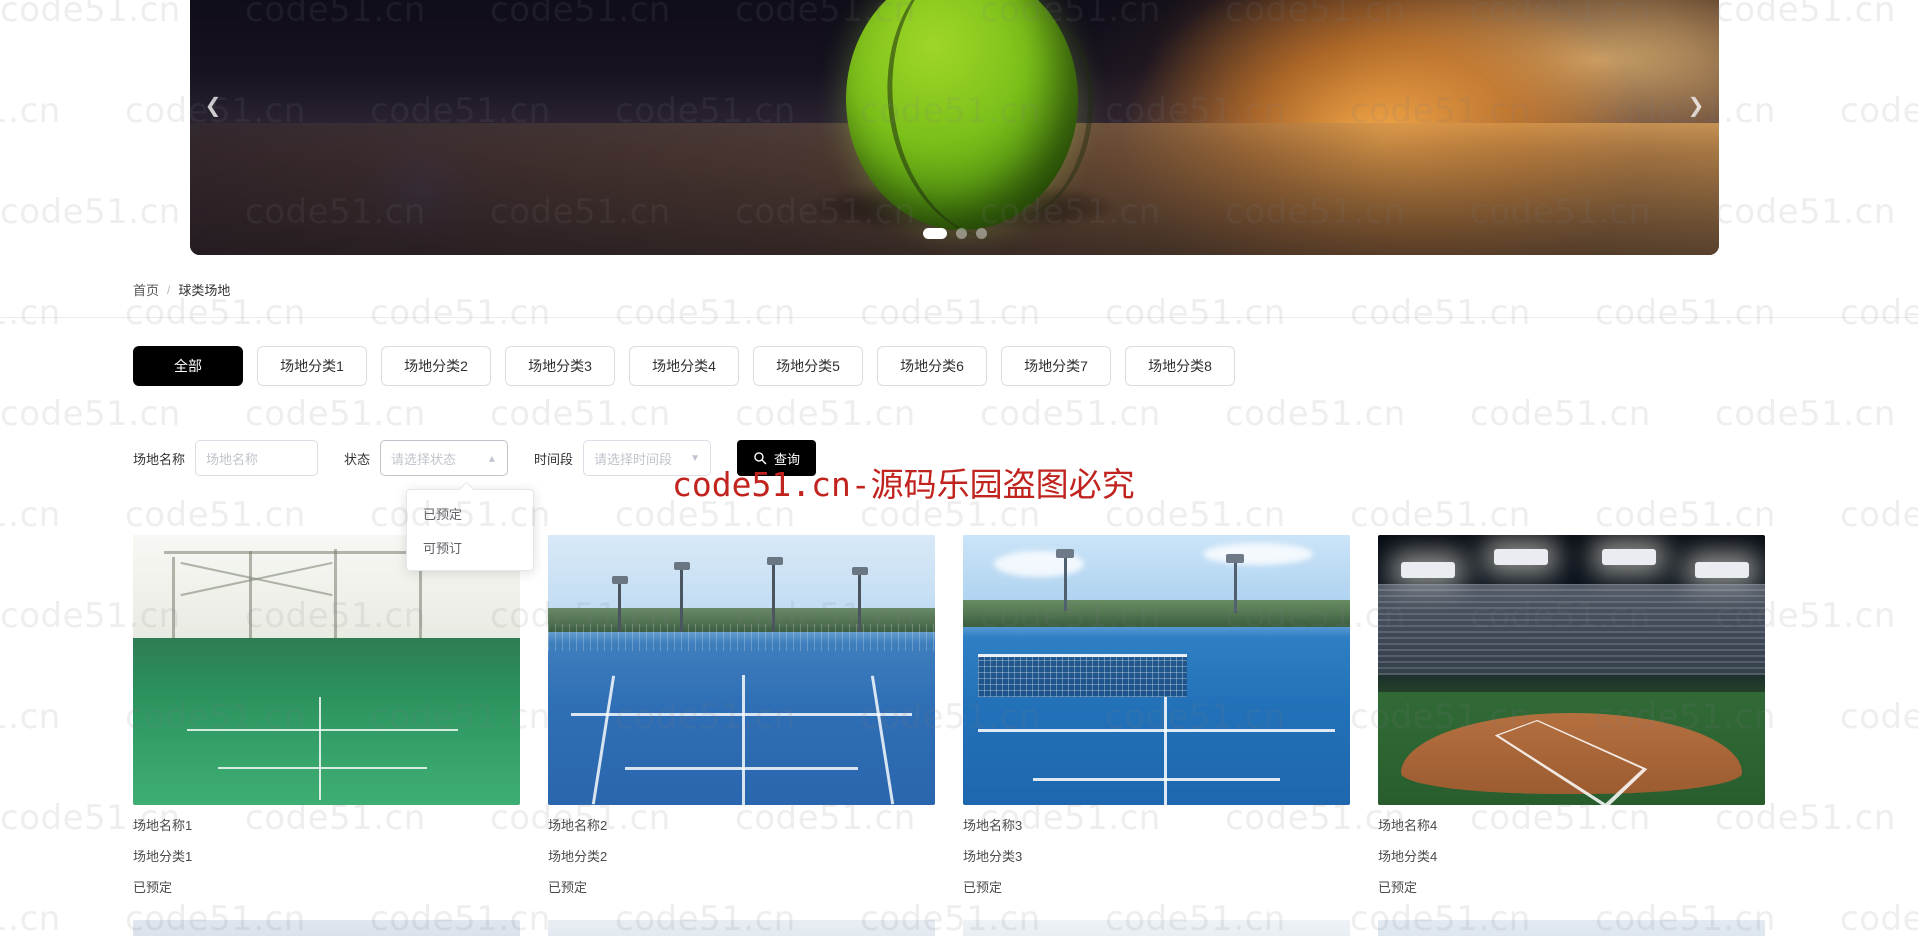 Image resolution: width=1918 pixels, height=936 pixels. I want to click on venue-category-3: 场地分类3, so click(993, 856).